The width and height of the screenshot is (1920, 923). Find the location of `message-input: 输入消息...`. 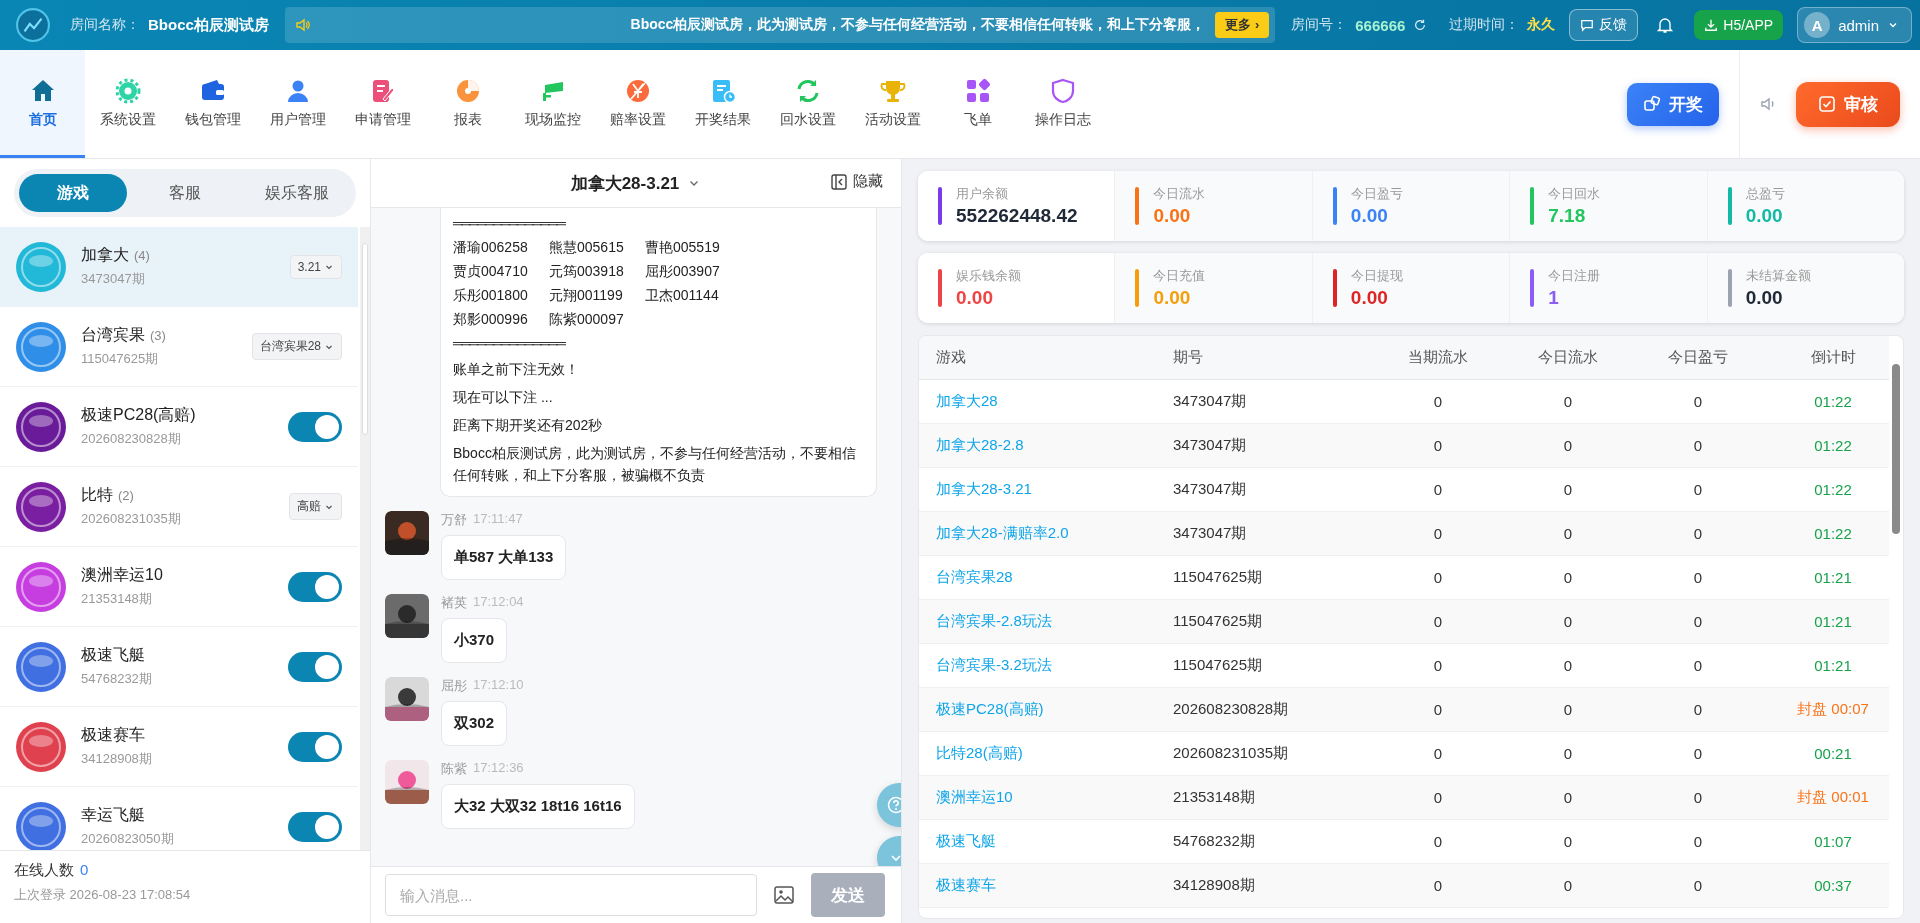

message-input: 输入消息... is located at coordinates (571, 895).